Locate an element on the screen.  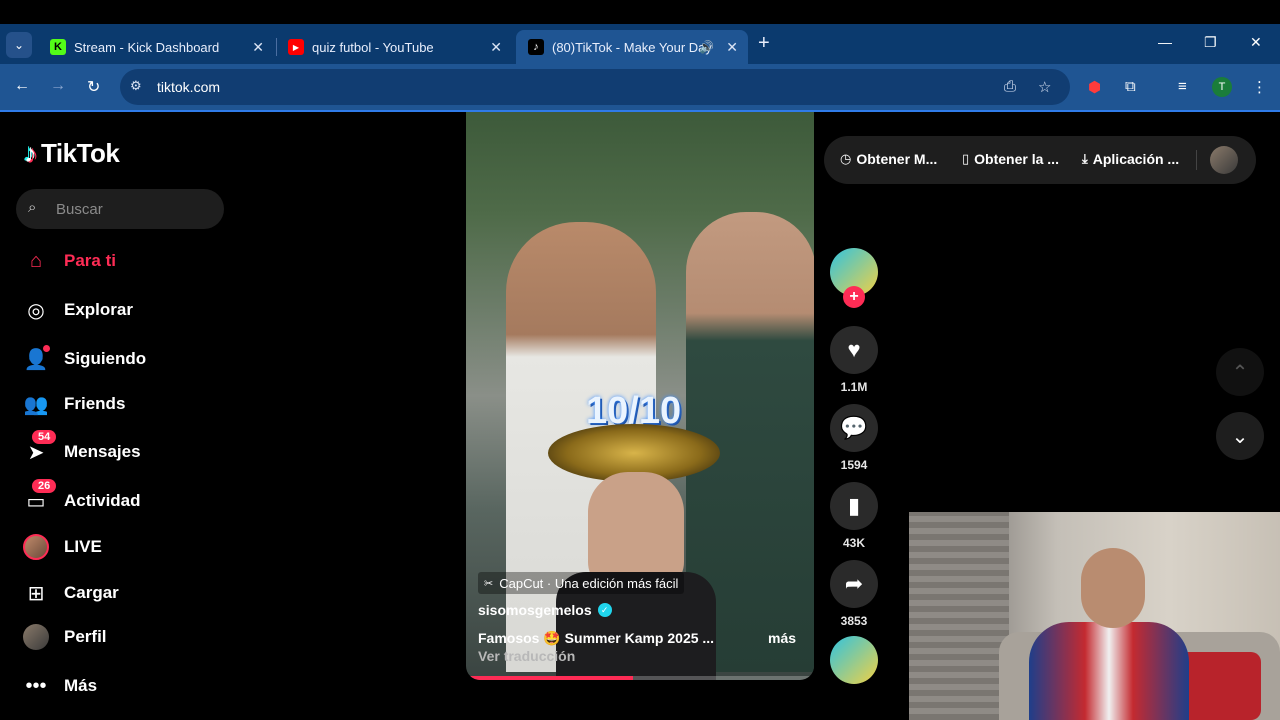
tiktok-icon: ♪ is located at coordinates (536, 47).